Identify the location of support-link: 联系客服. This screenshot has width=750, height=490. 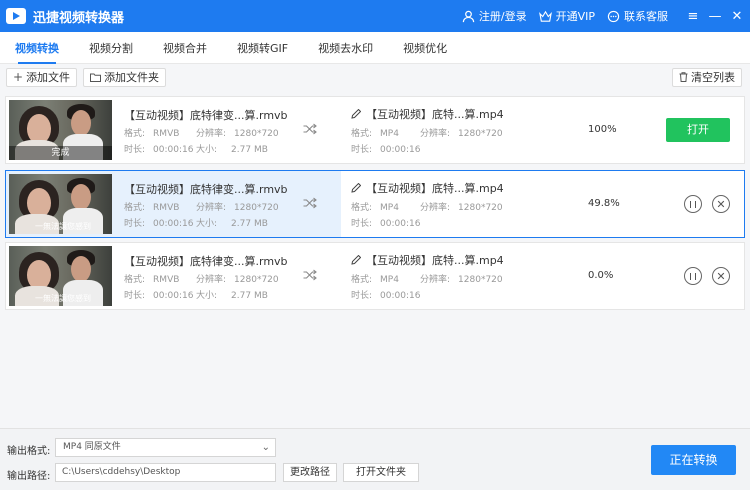
(637, 16).